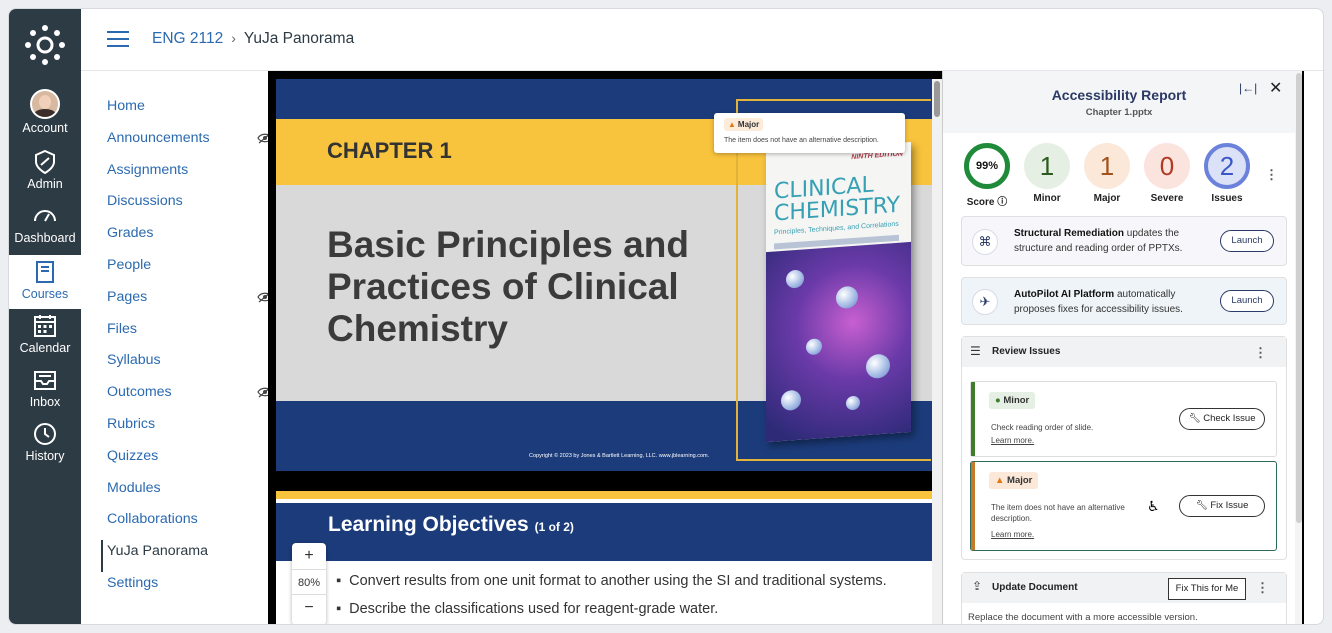 The width and height of the screenshot is (1332, 633). I want to click on severe-count: 0 Severe, so click(1167, 173).